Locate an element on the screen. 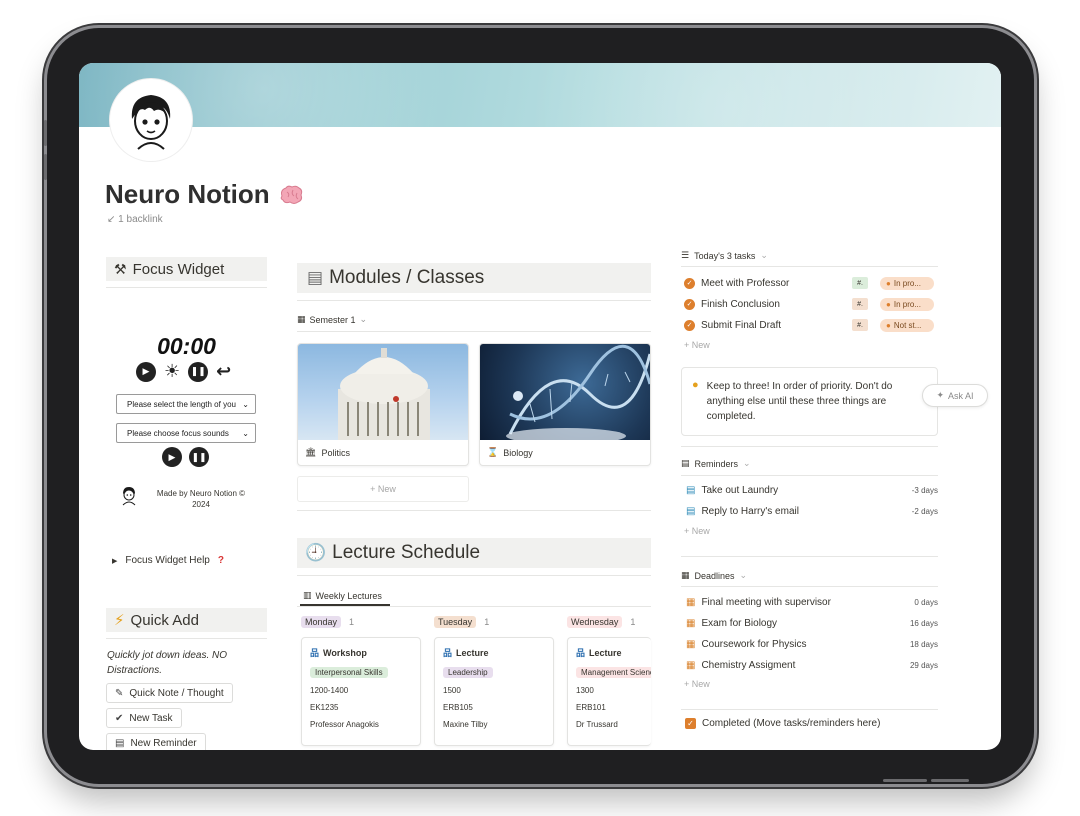 The image size is (1080, 816). deadline-due: 16 days is located at coordinates (923, 623).